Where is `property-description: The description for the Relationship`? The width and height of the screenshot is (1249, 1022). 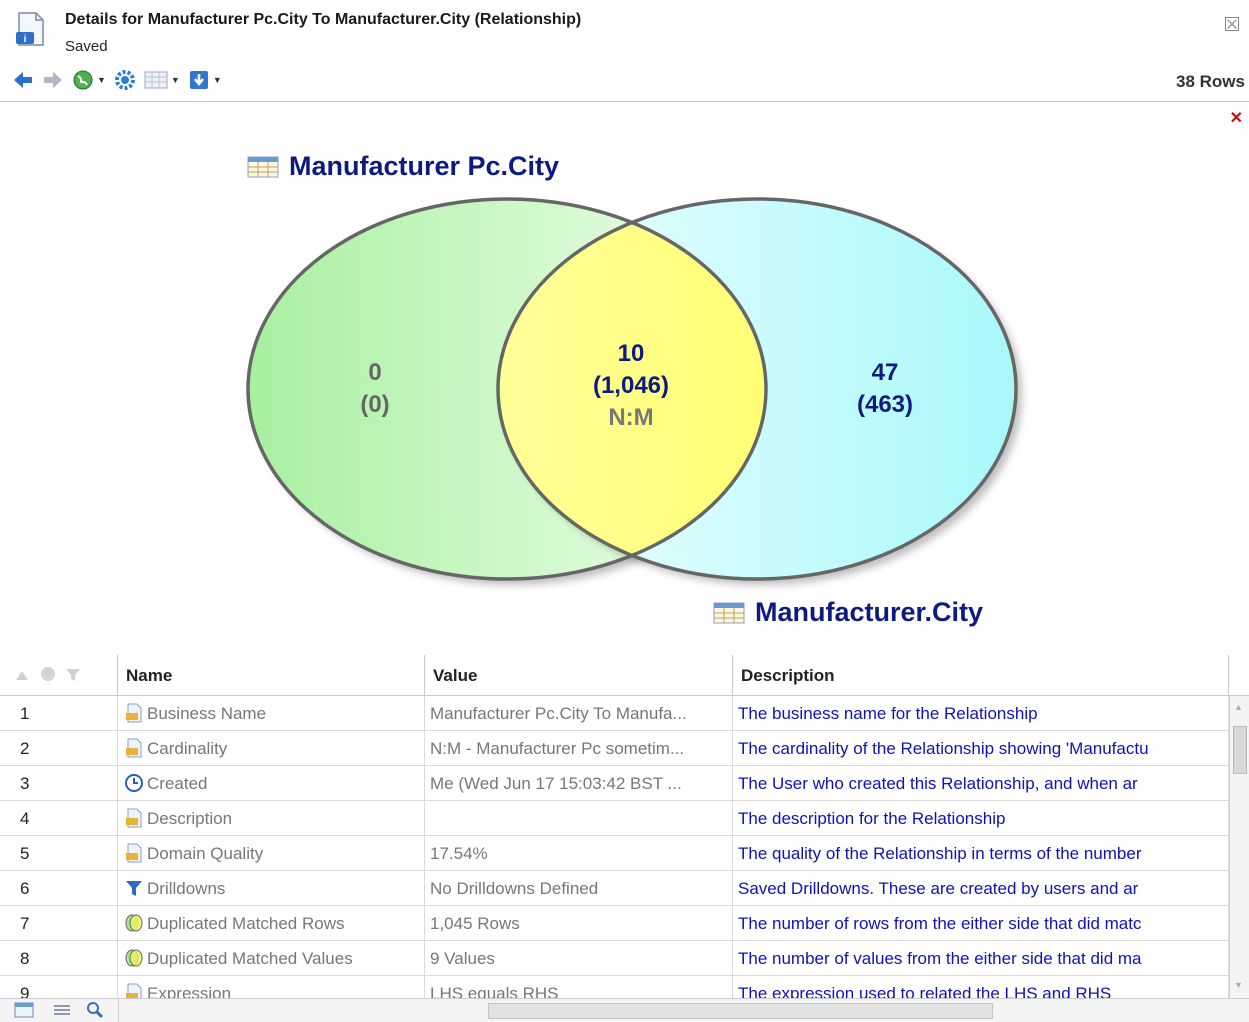
property-description: The description for the Relationship is located at coordinates (981, 818).